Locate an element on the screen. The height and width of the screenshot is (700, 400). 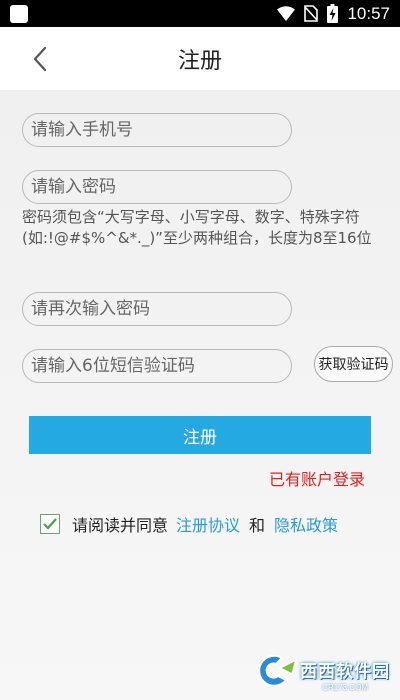
password-input is located at coordinates (157, 187).